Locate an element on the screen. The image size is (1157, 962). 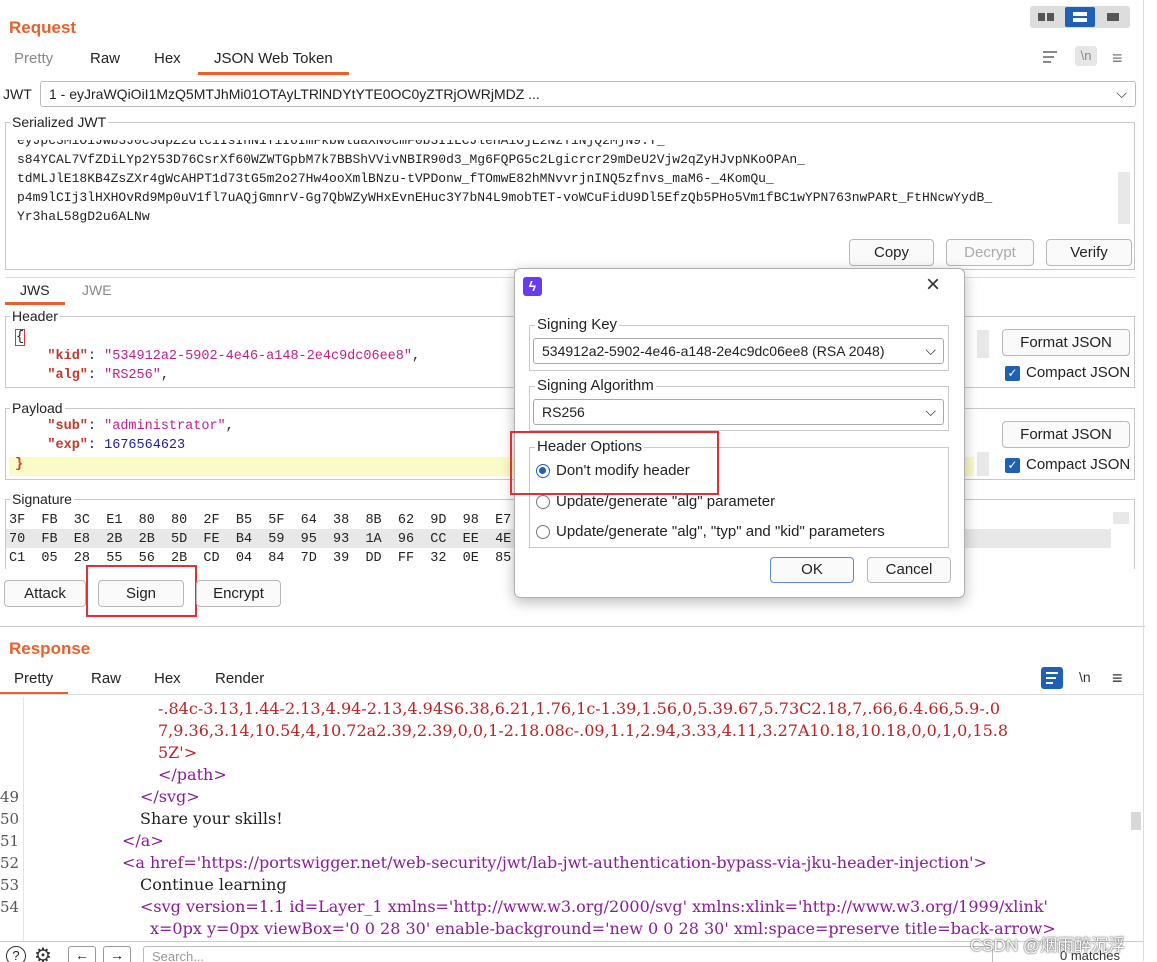
code-line: </path> is located at coordinates (192, 774).